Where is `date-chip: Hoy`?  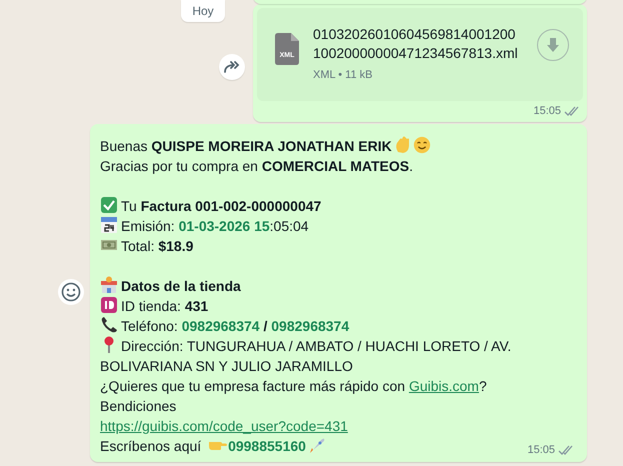
date-chip: Hoy is located at coordinates (203, 11).